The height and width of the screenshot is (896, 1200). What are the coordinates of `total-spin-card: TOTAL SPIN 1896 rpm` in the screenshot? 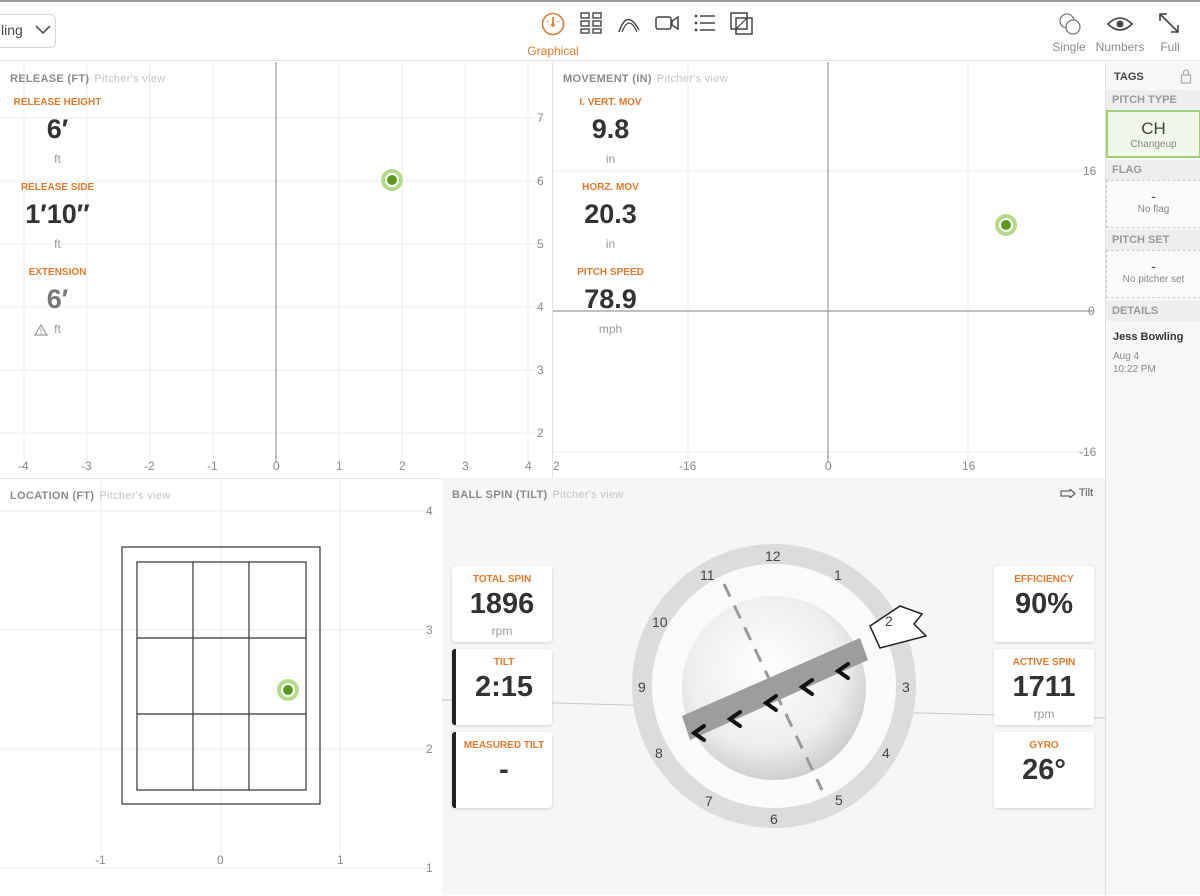 It's located at (502, 604).